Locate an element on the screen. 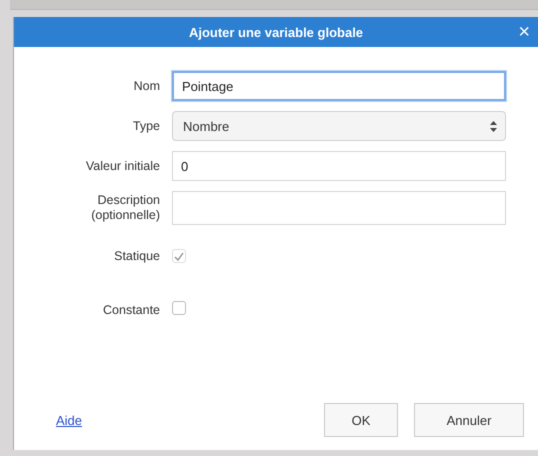 The height and width of the screenshot is (456, 538). type-dropdown: Nombre is located at coordinates (339, 126).